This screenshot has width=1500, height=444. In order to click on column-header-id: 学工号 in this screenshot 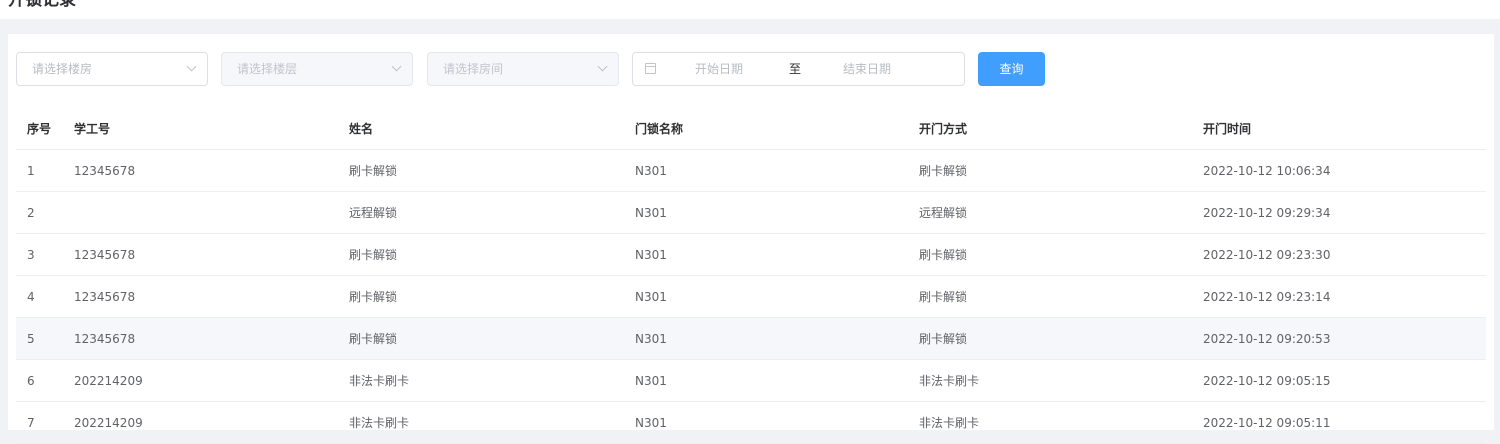, I will do `click(211, 128)`.